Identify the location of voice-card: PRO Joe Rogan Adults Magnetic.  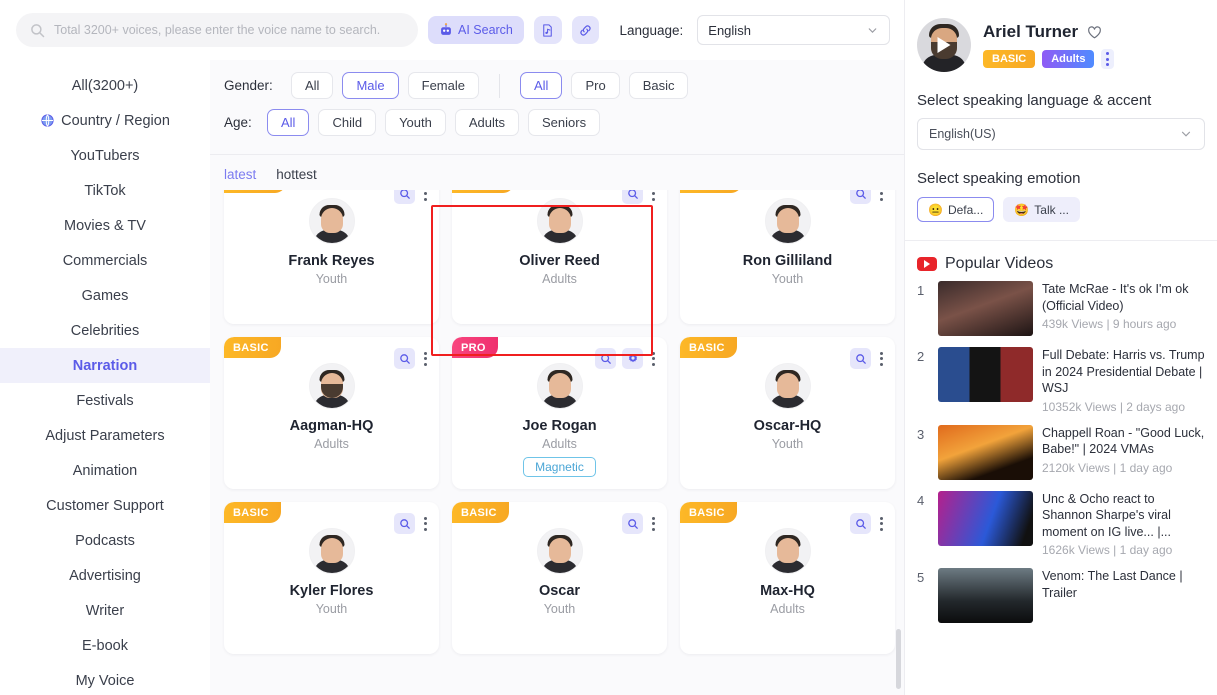
(559, 413).